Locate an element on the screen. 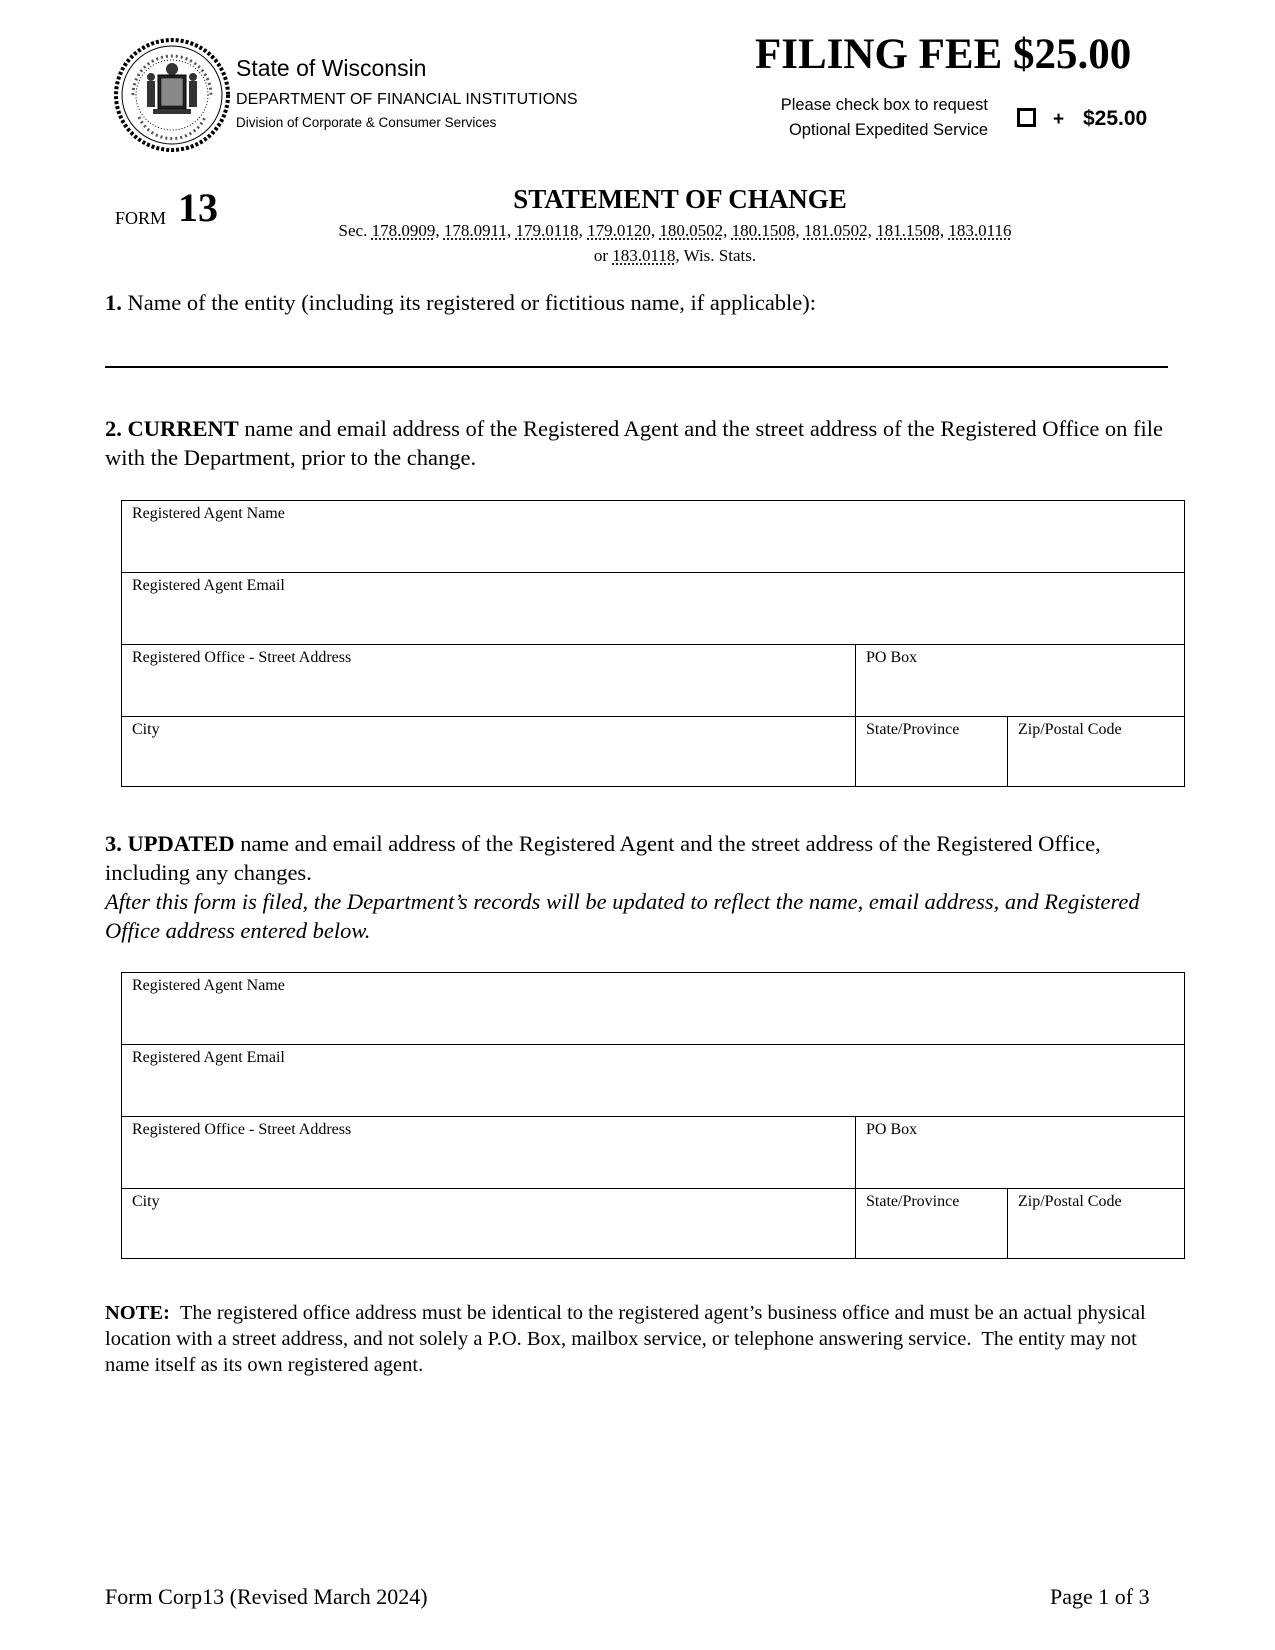 The height and width of the screenshot is (1650, 1275). current-agent-email-input is located at coordinates (655, 616).